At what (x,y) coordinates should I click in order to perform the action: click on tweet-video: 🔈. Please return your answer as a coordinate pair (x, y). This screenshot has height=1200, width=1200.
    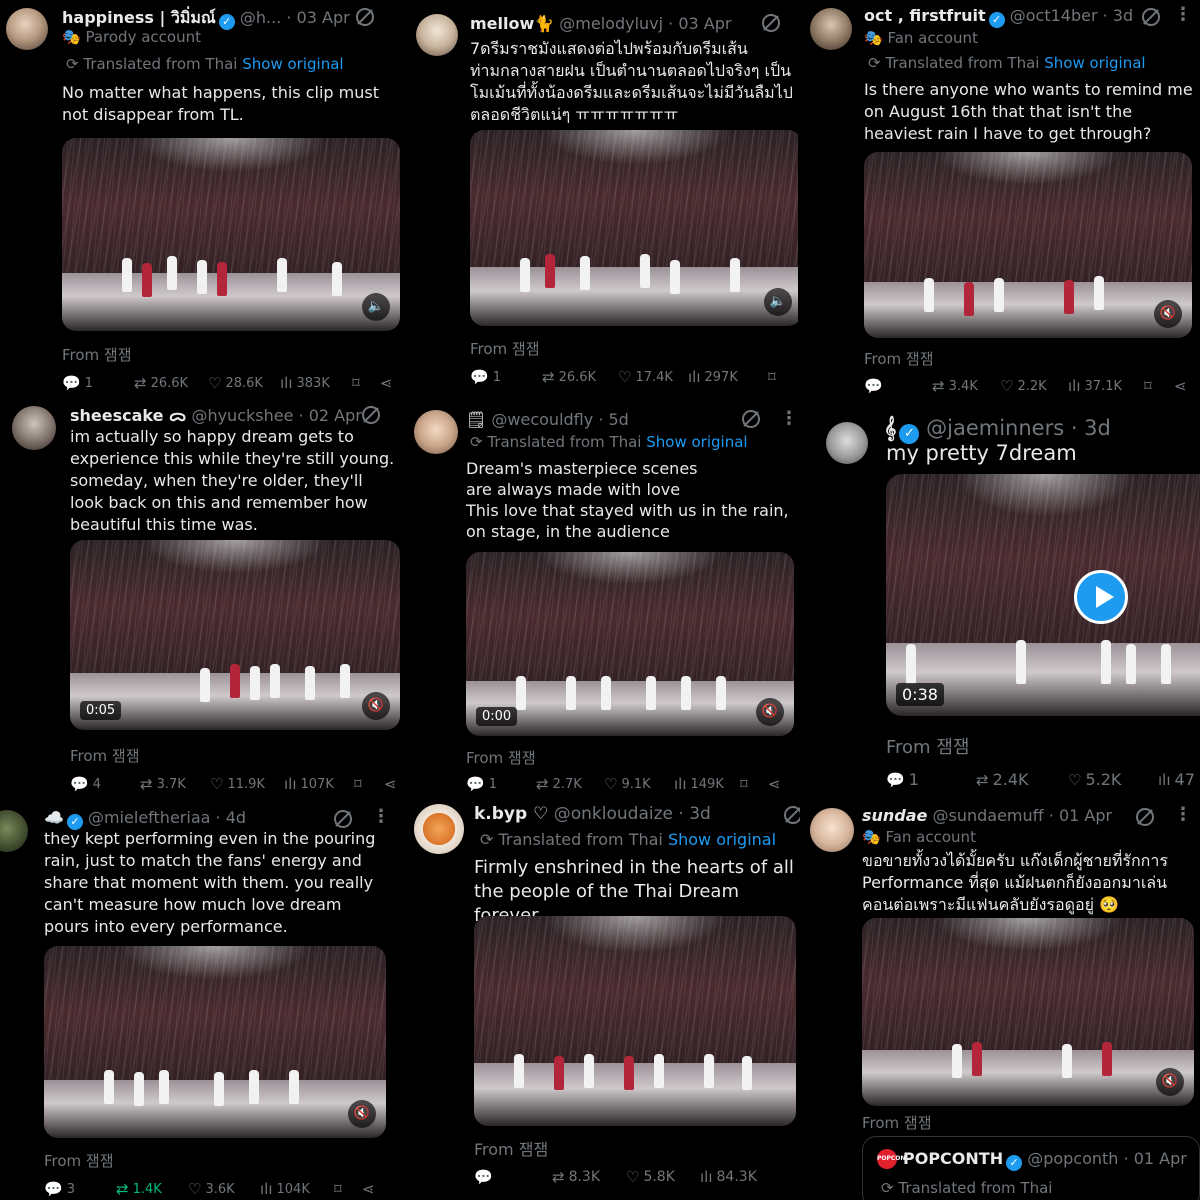
    Looking at the image, I should click on (231, 234).